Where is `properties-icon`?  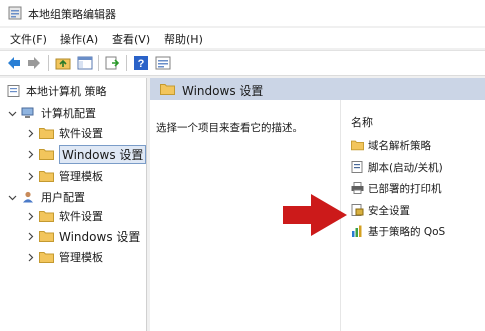
properties-icon is located at coordinates (163, 63).